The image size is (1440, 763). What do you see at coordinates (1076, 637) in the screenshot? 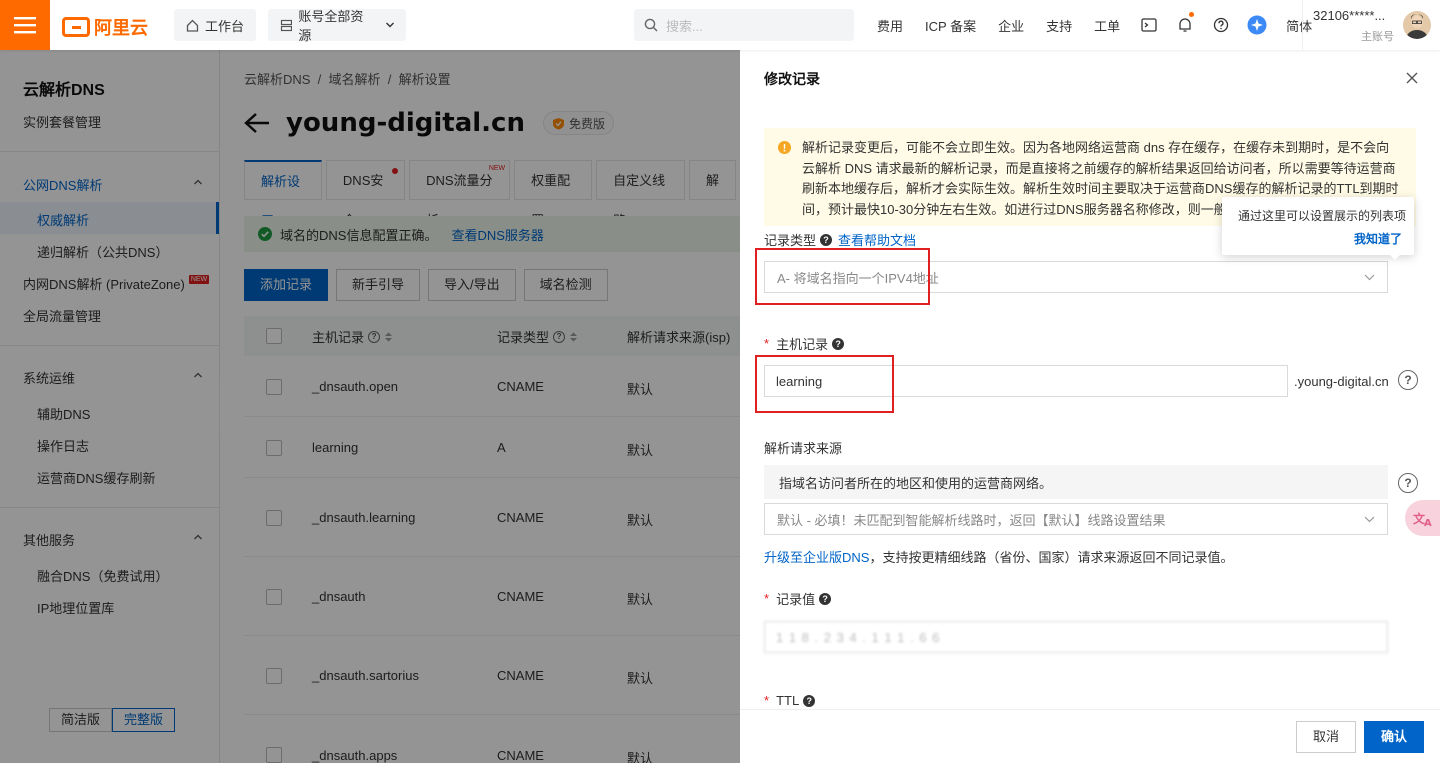
I see `record-value-input: 1 1 8 . 2 3 4 . 1 1 1 . 6 6` at bounding box center [1076, 637].